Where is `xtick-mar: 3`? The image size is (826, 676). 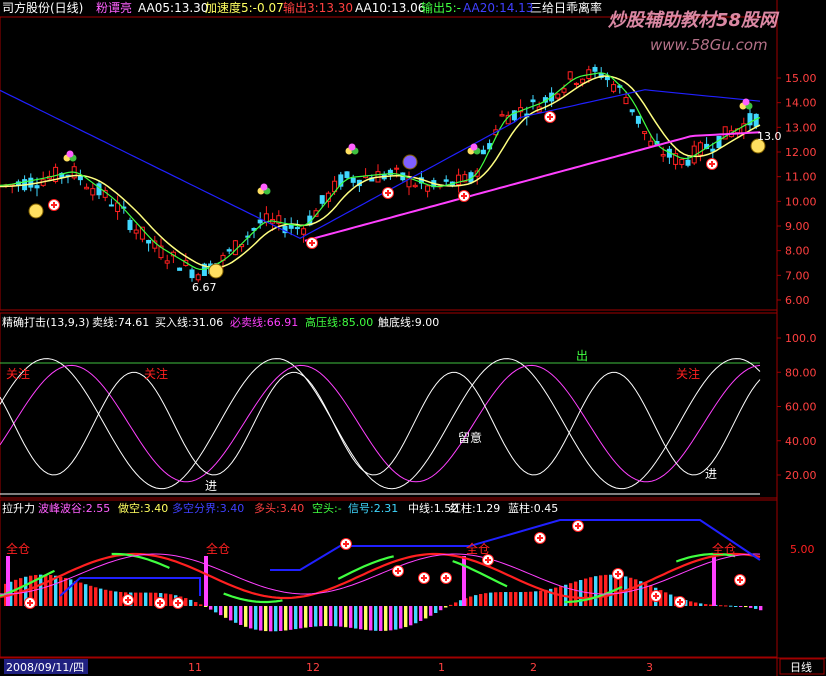
xtick-mar: 3 is located at coordinates (649, 667).